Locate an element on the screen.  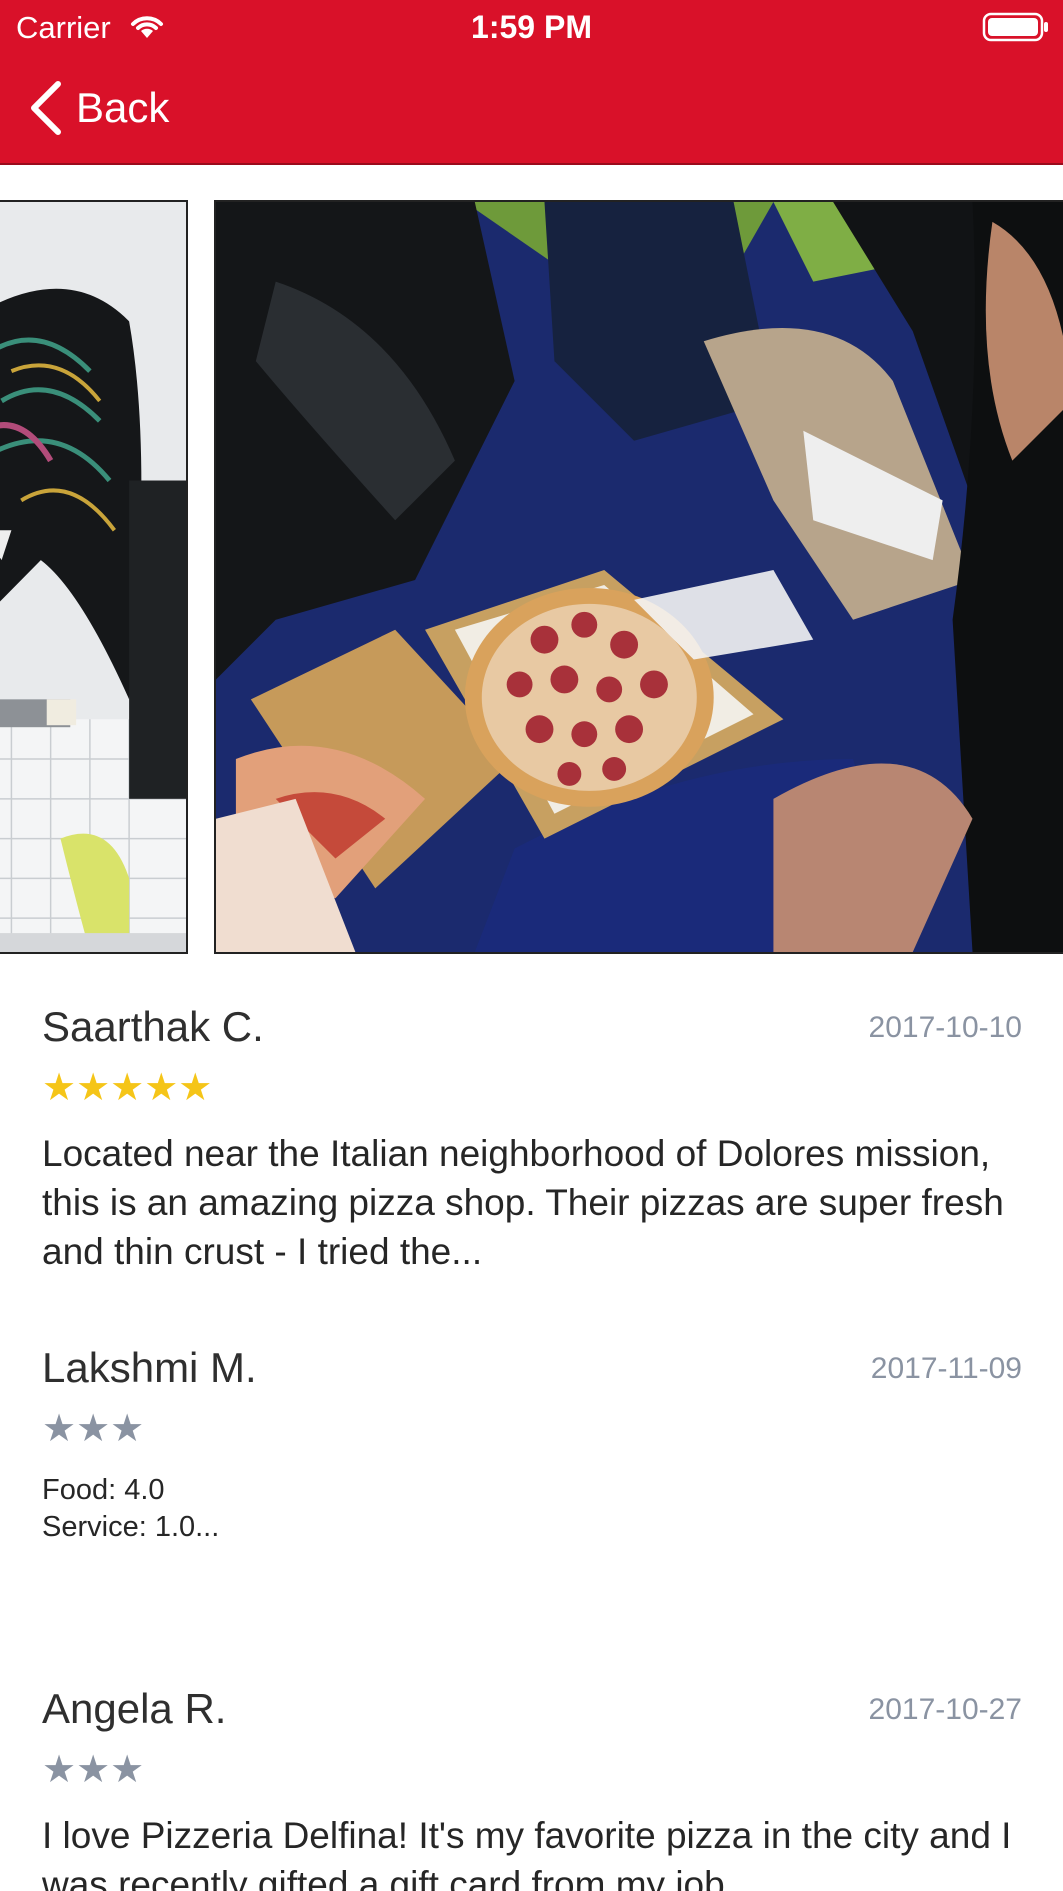
back-button: Back is located at coordinates (98, 108).